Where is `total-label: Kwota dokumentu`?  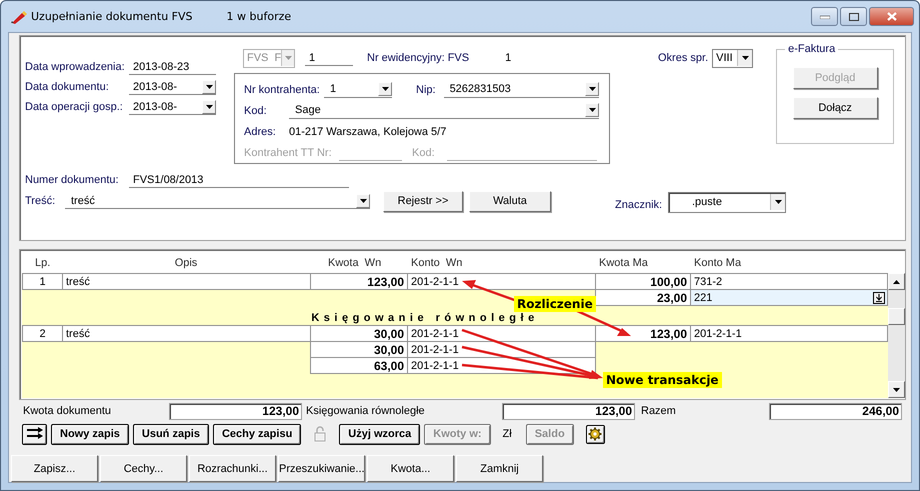
total-label: Kwota dokumentu is located at coordinates (67, 411).